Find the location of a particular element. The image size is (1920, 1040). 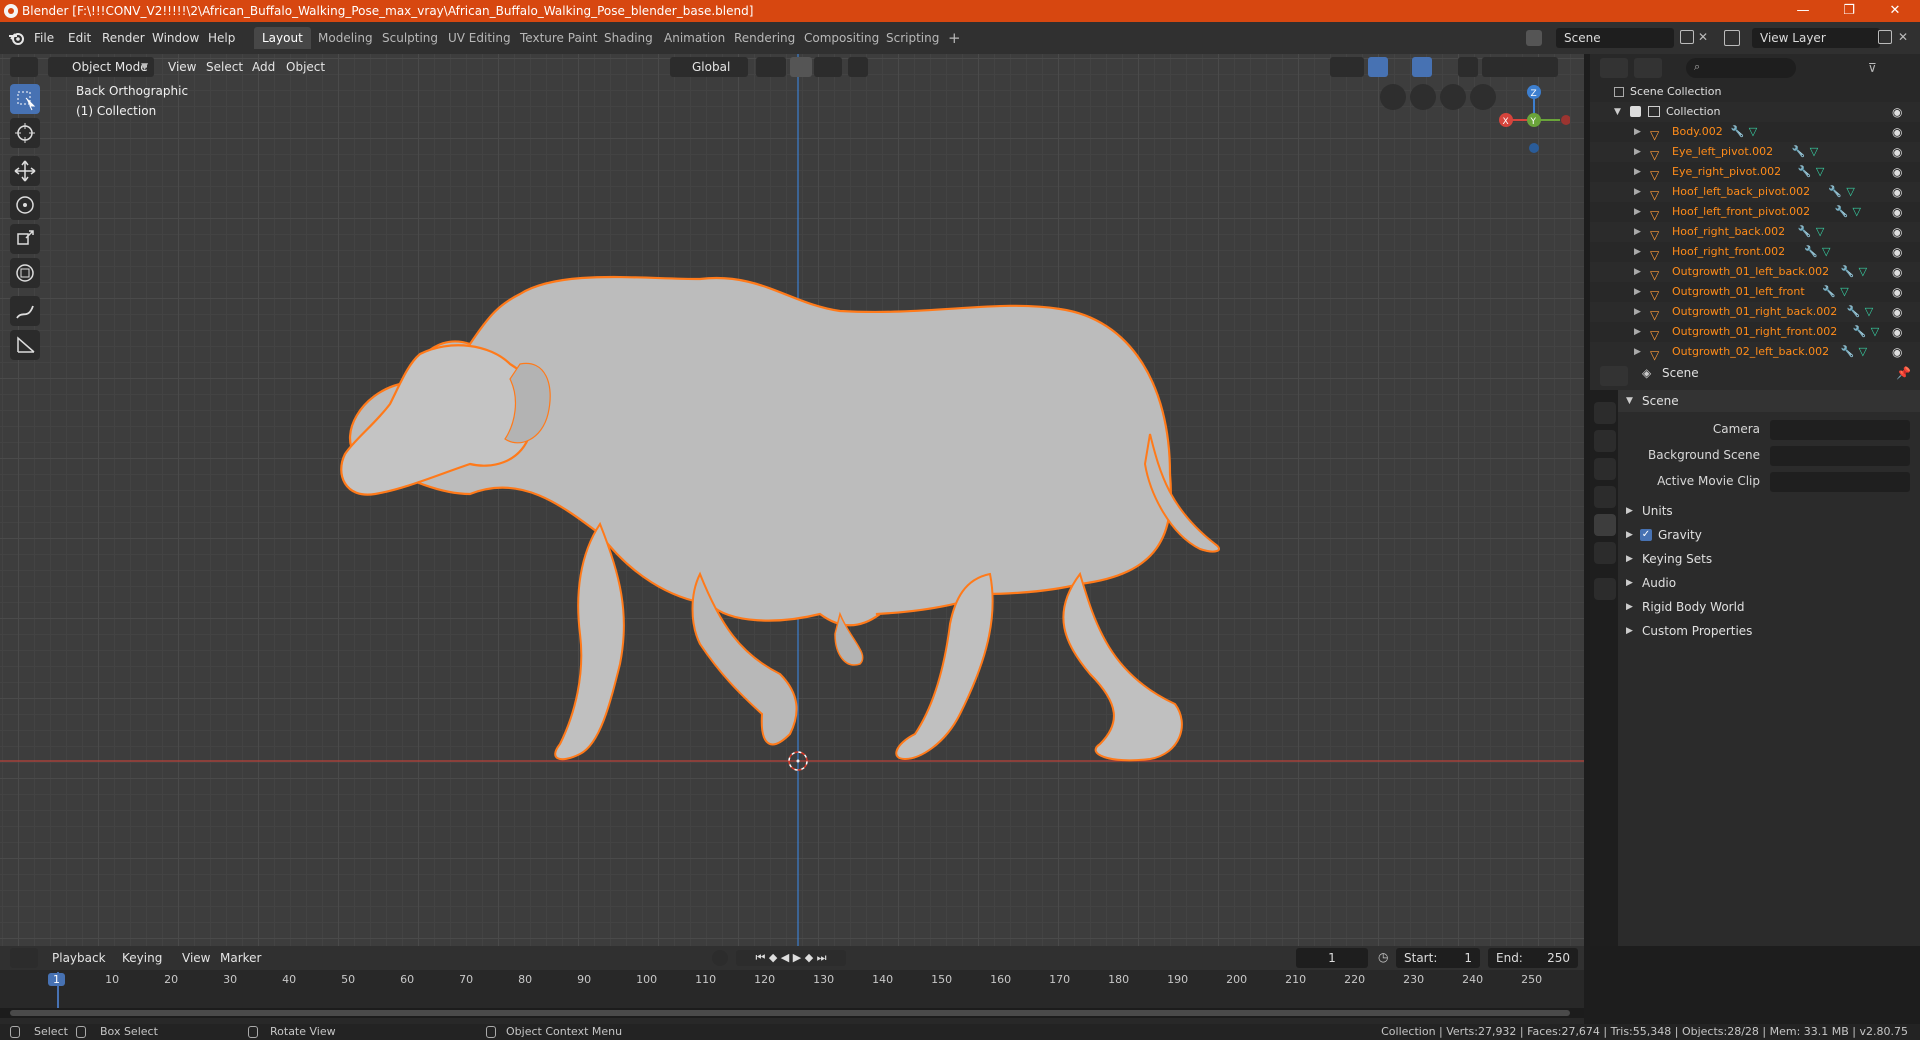

record-icon is located at coordinates (720, 958).